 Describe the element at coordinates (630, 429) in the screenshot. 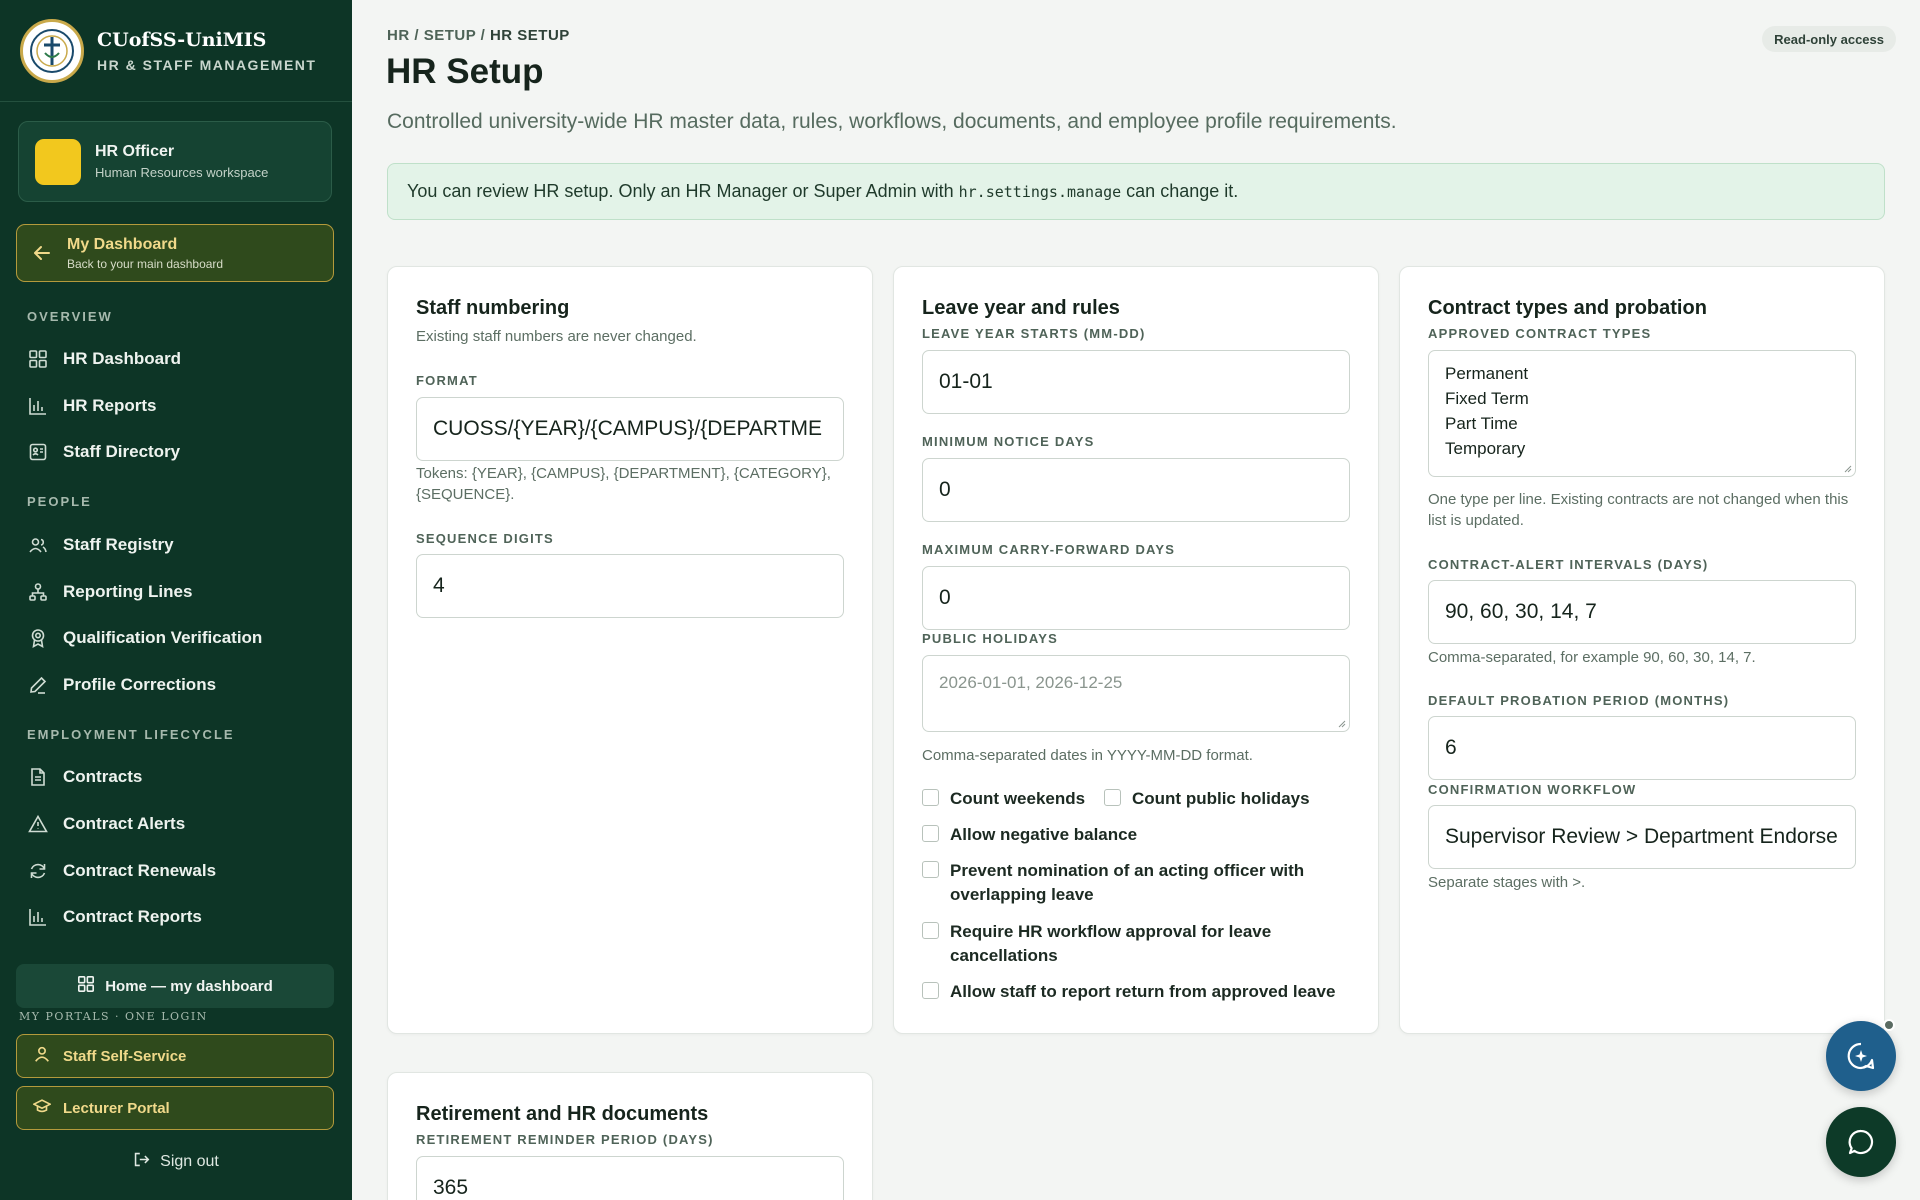

I see `format-input: CUOSS/{YEAR}/{CAMPUS}/{DEPARTME` at that location.